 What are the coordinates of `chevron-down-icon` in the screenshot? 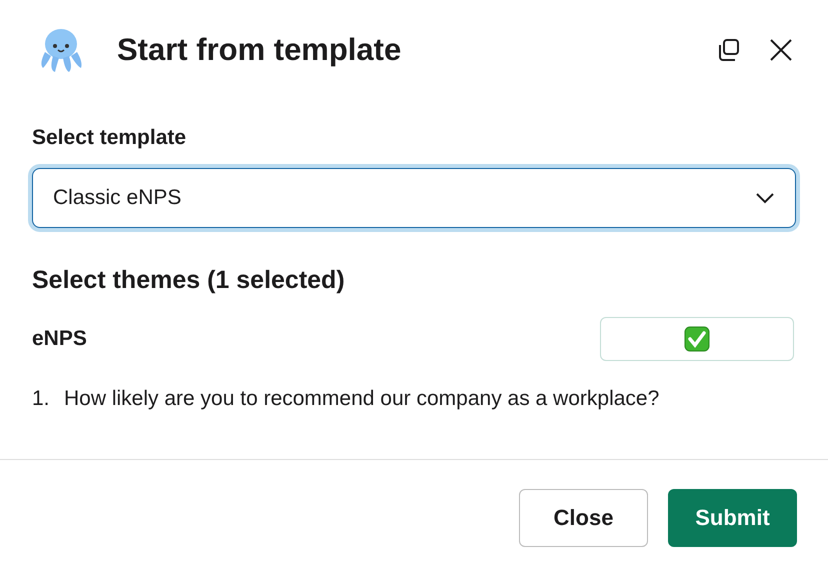 It's located at (765, 198).